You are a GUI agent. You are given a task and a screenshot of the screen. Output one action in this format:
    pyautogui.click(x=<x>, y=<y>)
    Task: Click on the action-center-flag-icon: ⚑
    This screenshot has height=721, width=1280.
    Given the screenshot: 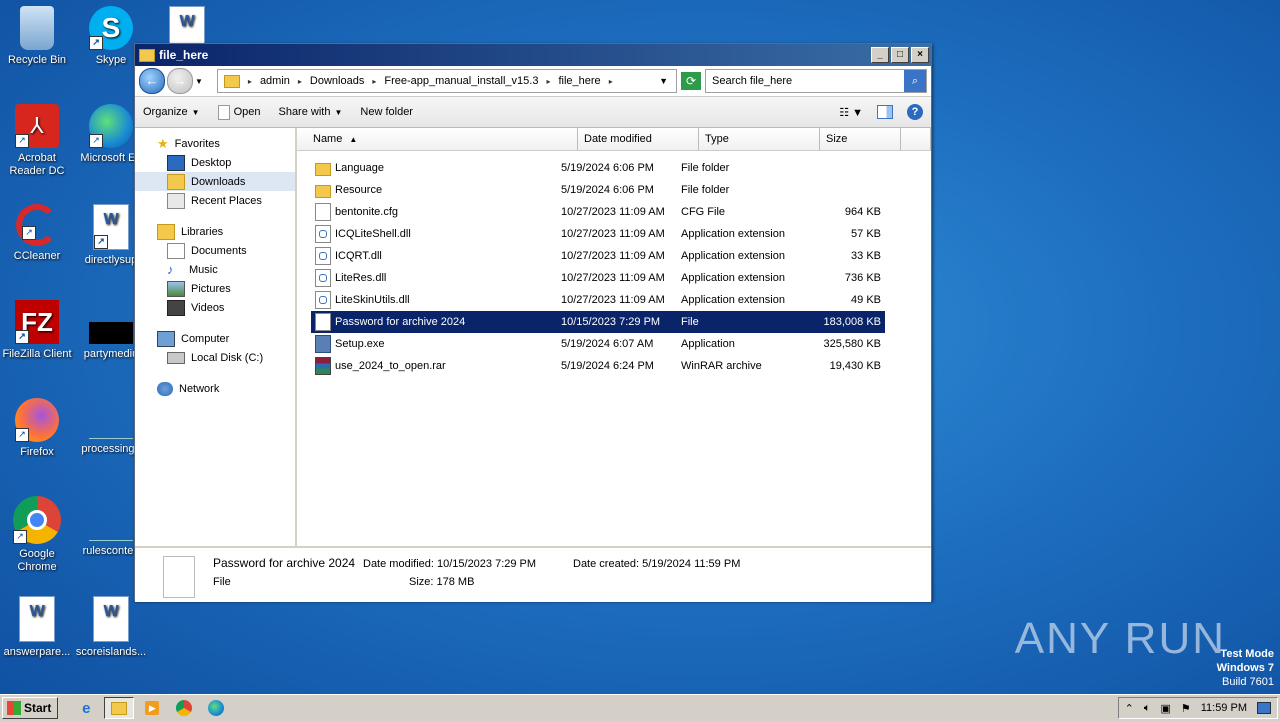 What is the action you would take?
    pyautogui.click(x=1186, y=708)
    